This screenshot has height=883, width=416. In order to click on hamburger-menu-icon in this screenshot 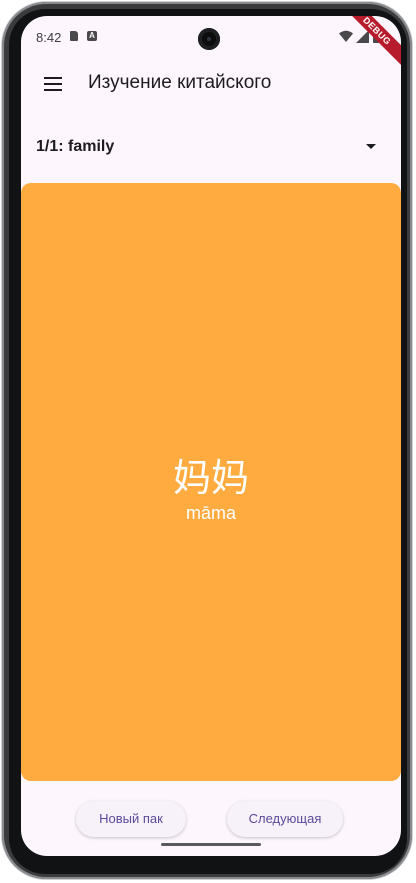, I will do `click(53, 84)`.